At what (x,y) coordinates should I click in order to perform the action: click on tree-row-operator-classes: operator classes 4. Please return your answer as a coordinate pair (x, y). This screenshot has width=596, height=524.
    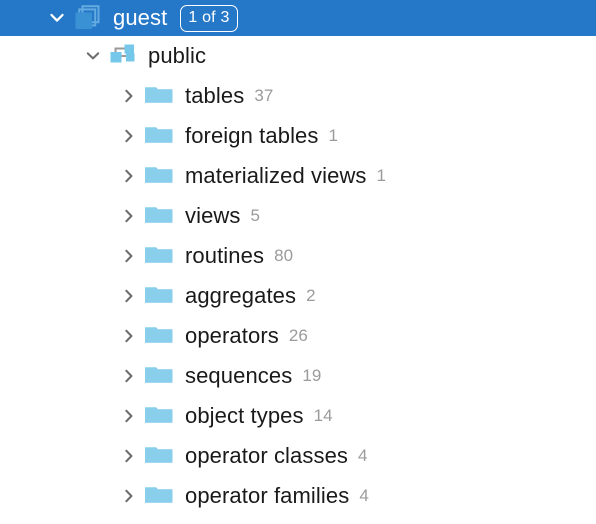
    Looking at the image, I should click on (298, 456).